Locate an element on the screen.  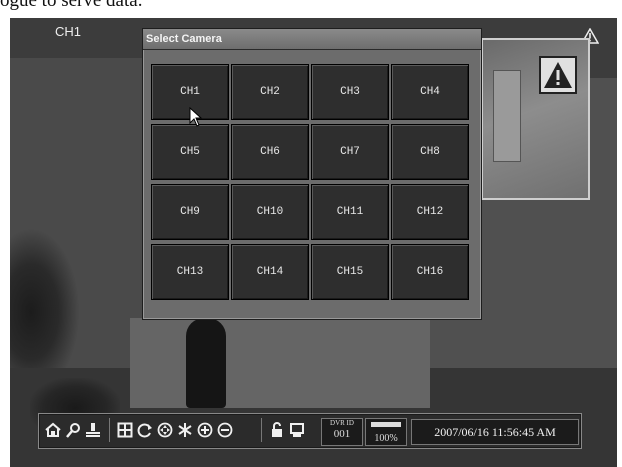
person-icon is located at coordinates (93, 430).